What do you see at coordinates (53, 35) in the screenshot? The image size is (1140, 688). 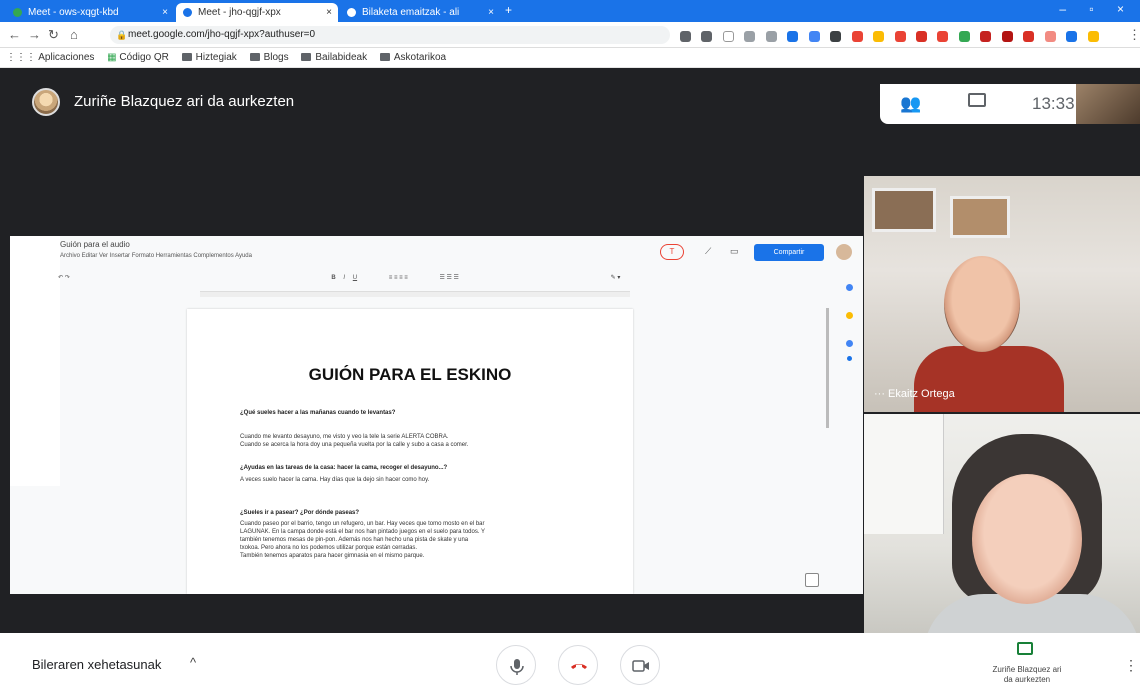 I see `reload-icon: ↻` at bounding box center [53, 35].